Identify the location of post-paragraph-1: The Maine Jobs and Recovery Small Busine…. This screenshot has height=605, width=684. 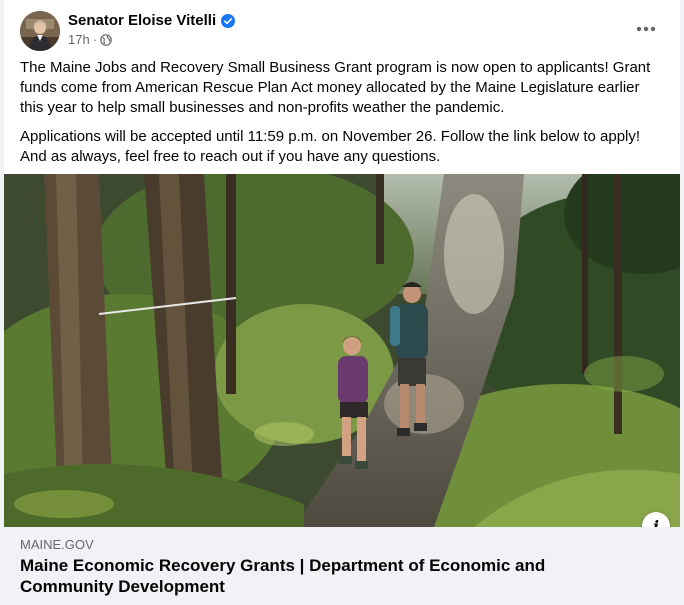
(335, 87).